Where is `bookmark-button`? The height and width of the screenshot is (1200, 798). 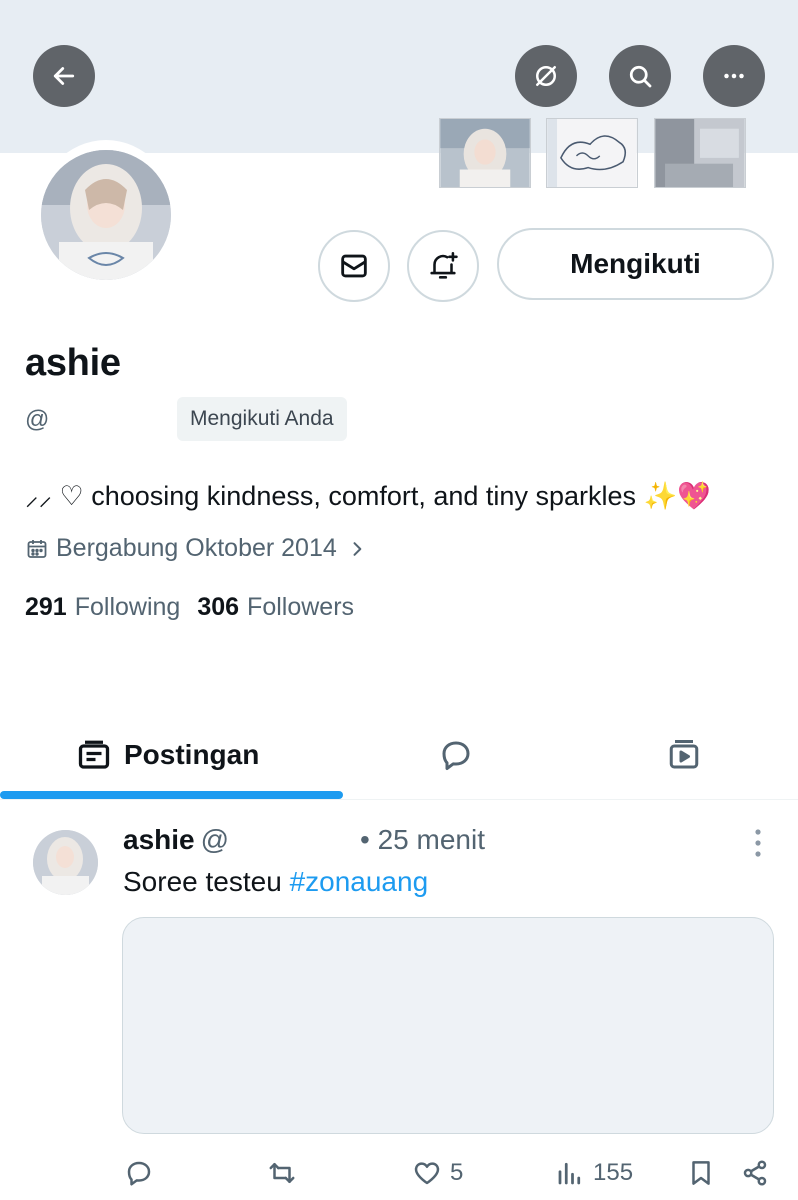
bookmark-button is located at coordinates (701, 1173).